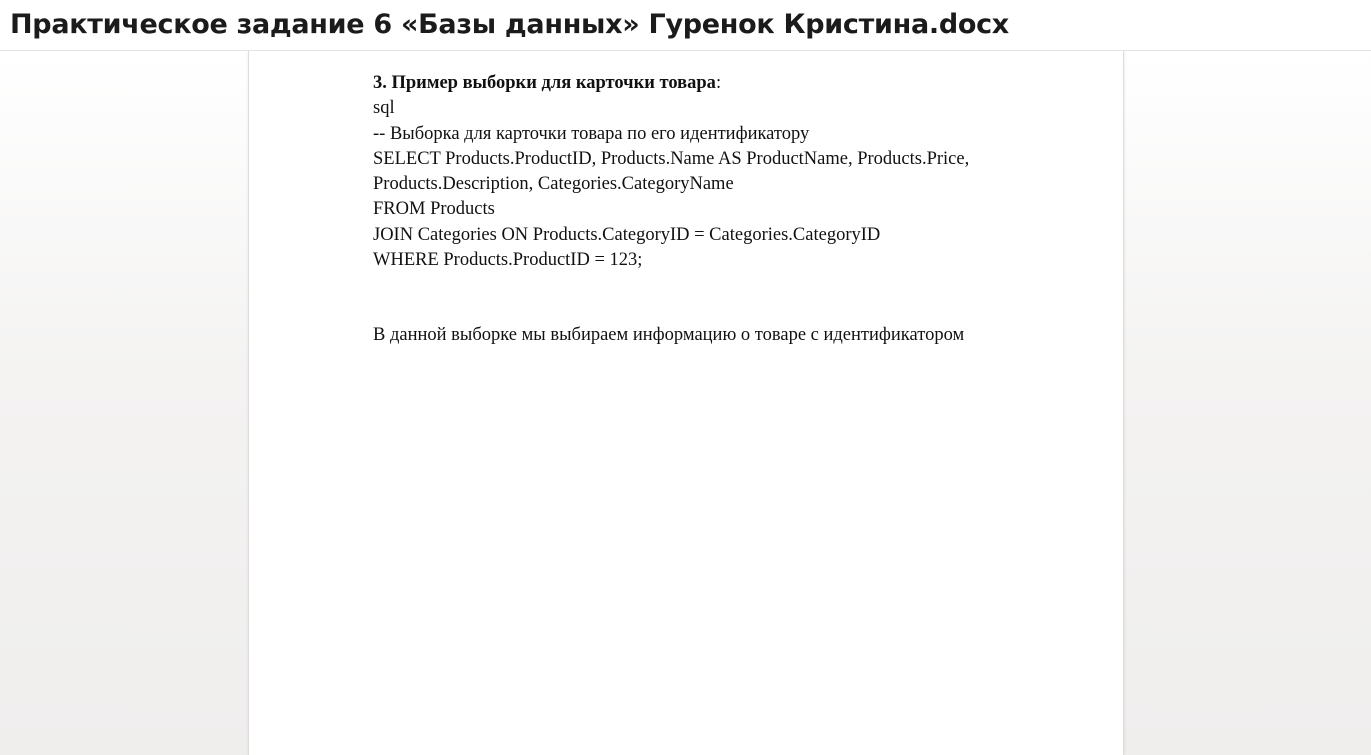  I want to click on section-heading-colon: :, so click(718, 83).